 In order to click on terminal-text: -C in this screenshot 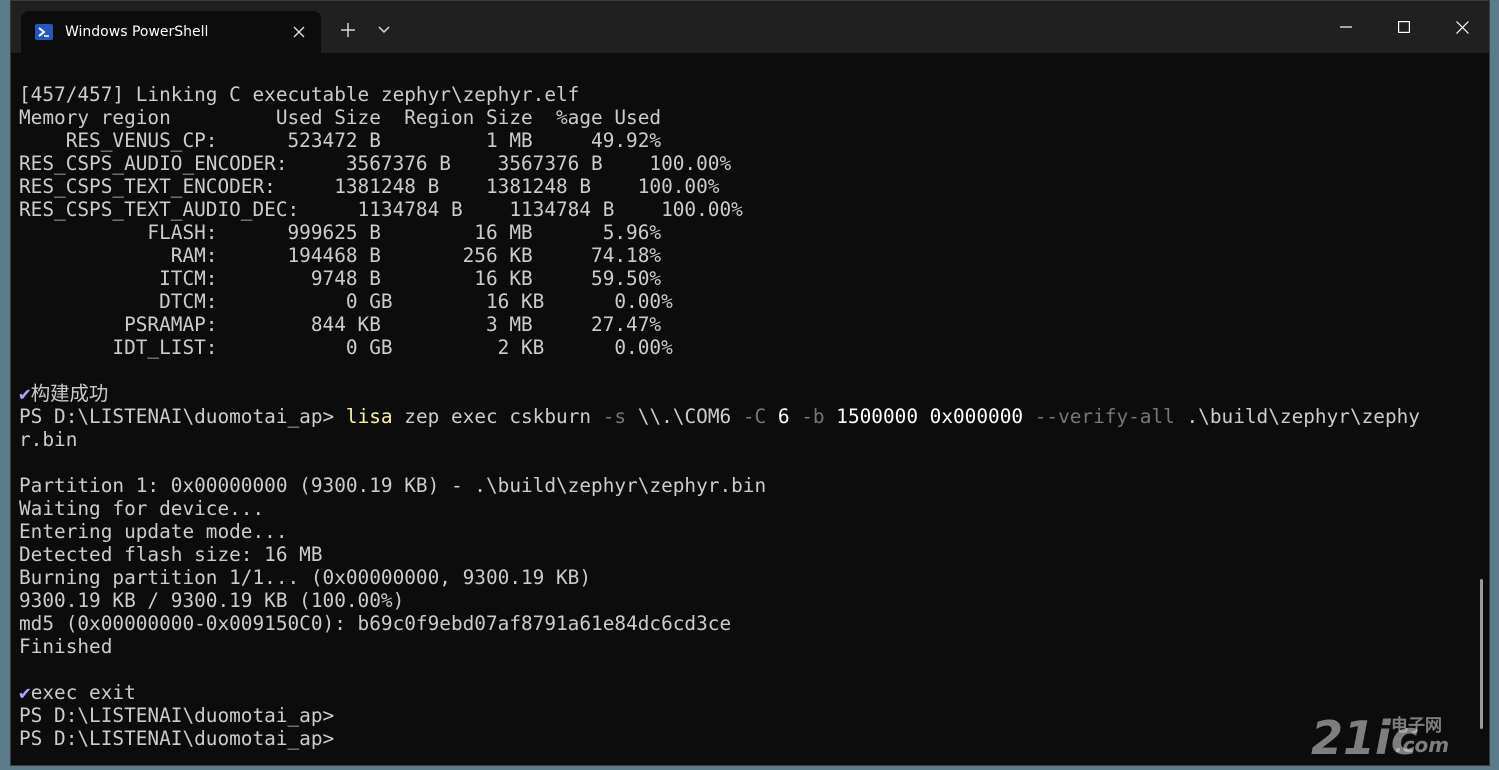, I will do `click(754, 416)`.